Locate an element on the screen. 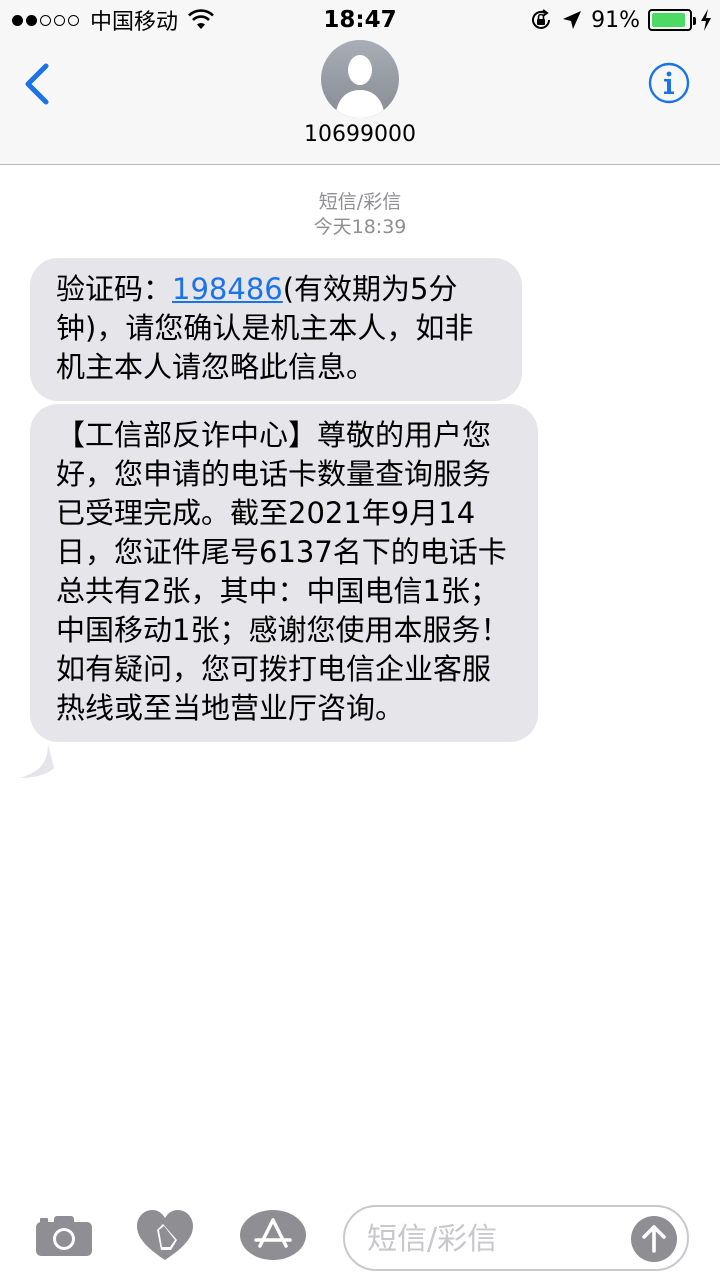  avatar is located at coordinates (360, 79).